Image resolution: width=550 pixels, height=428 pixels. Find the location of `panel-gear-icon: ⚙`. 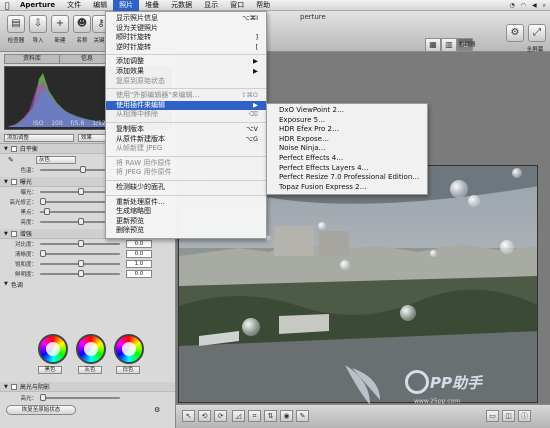

panel-gear-icon: ⚙ is located at coordinates (157, 410).